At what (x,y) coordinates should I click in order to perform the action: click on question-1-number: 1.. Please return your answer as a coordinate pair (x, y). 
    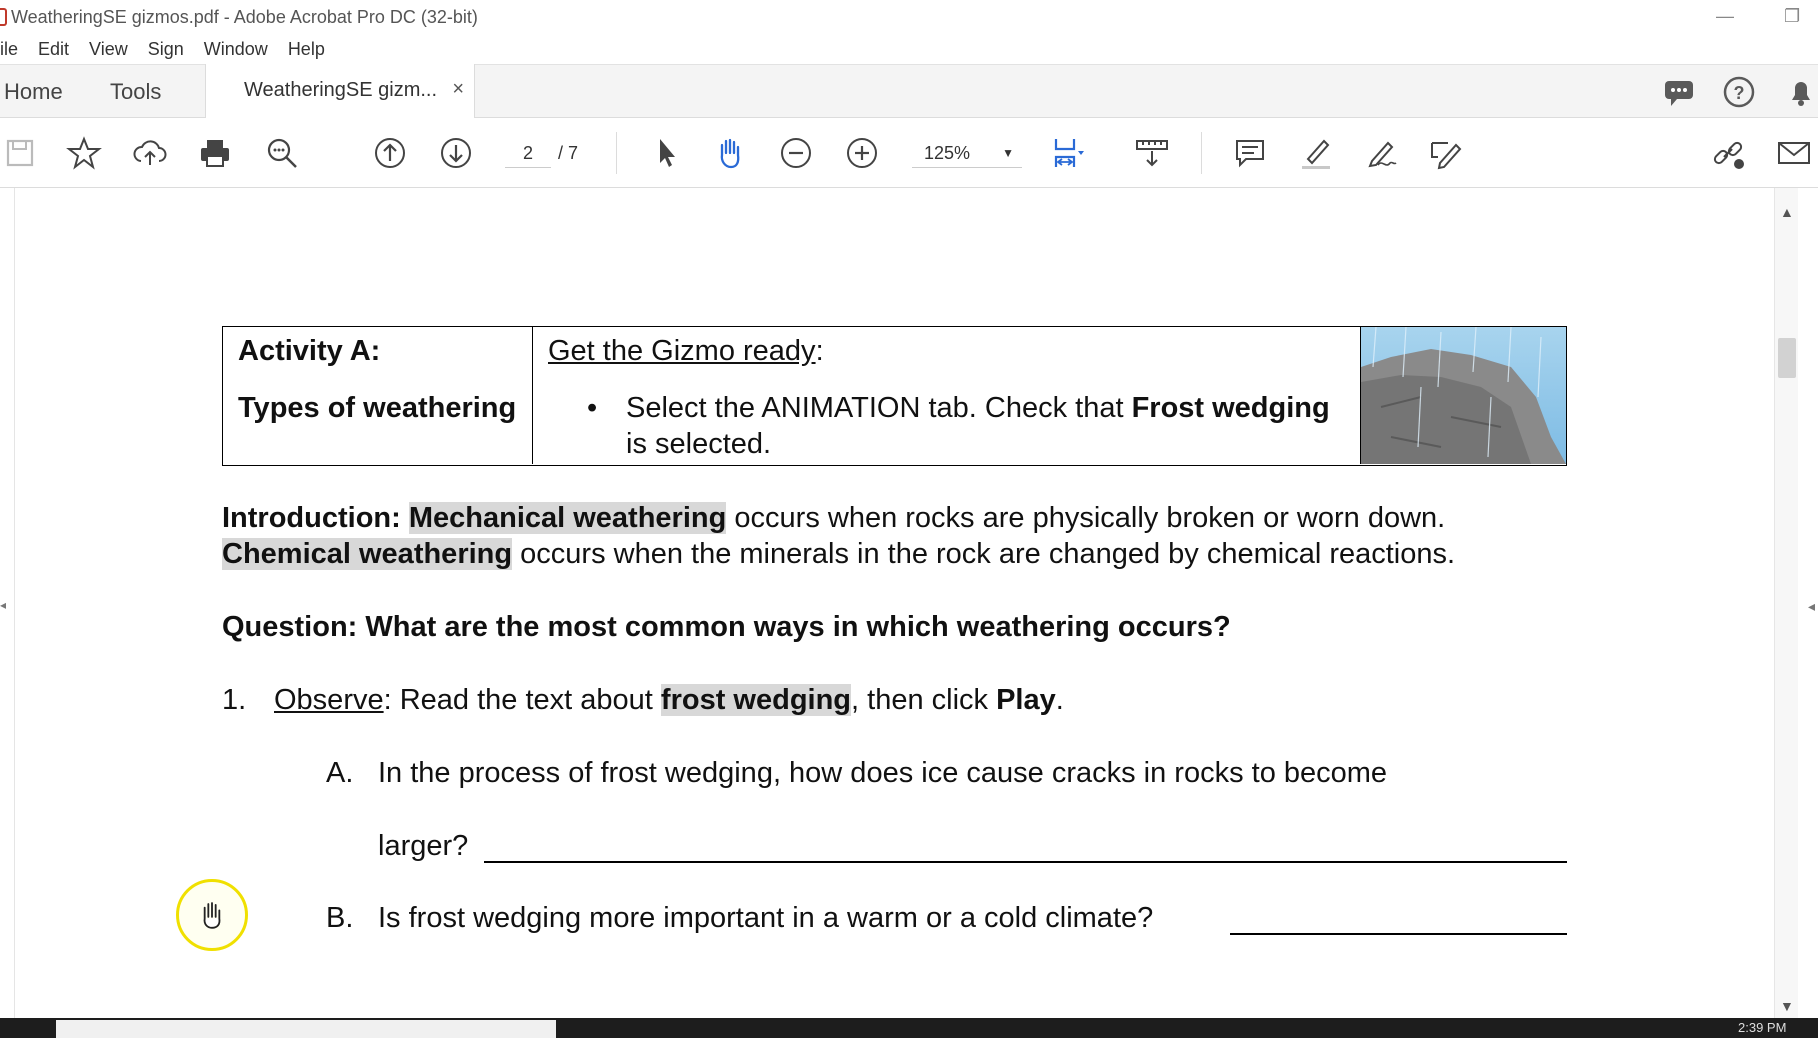
    Looking at the image, I should click on (234, 700).